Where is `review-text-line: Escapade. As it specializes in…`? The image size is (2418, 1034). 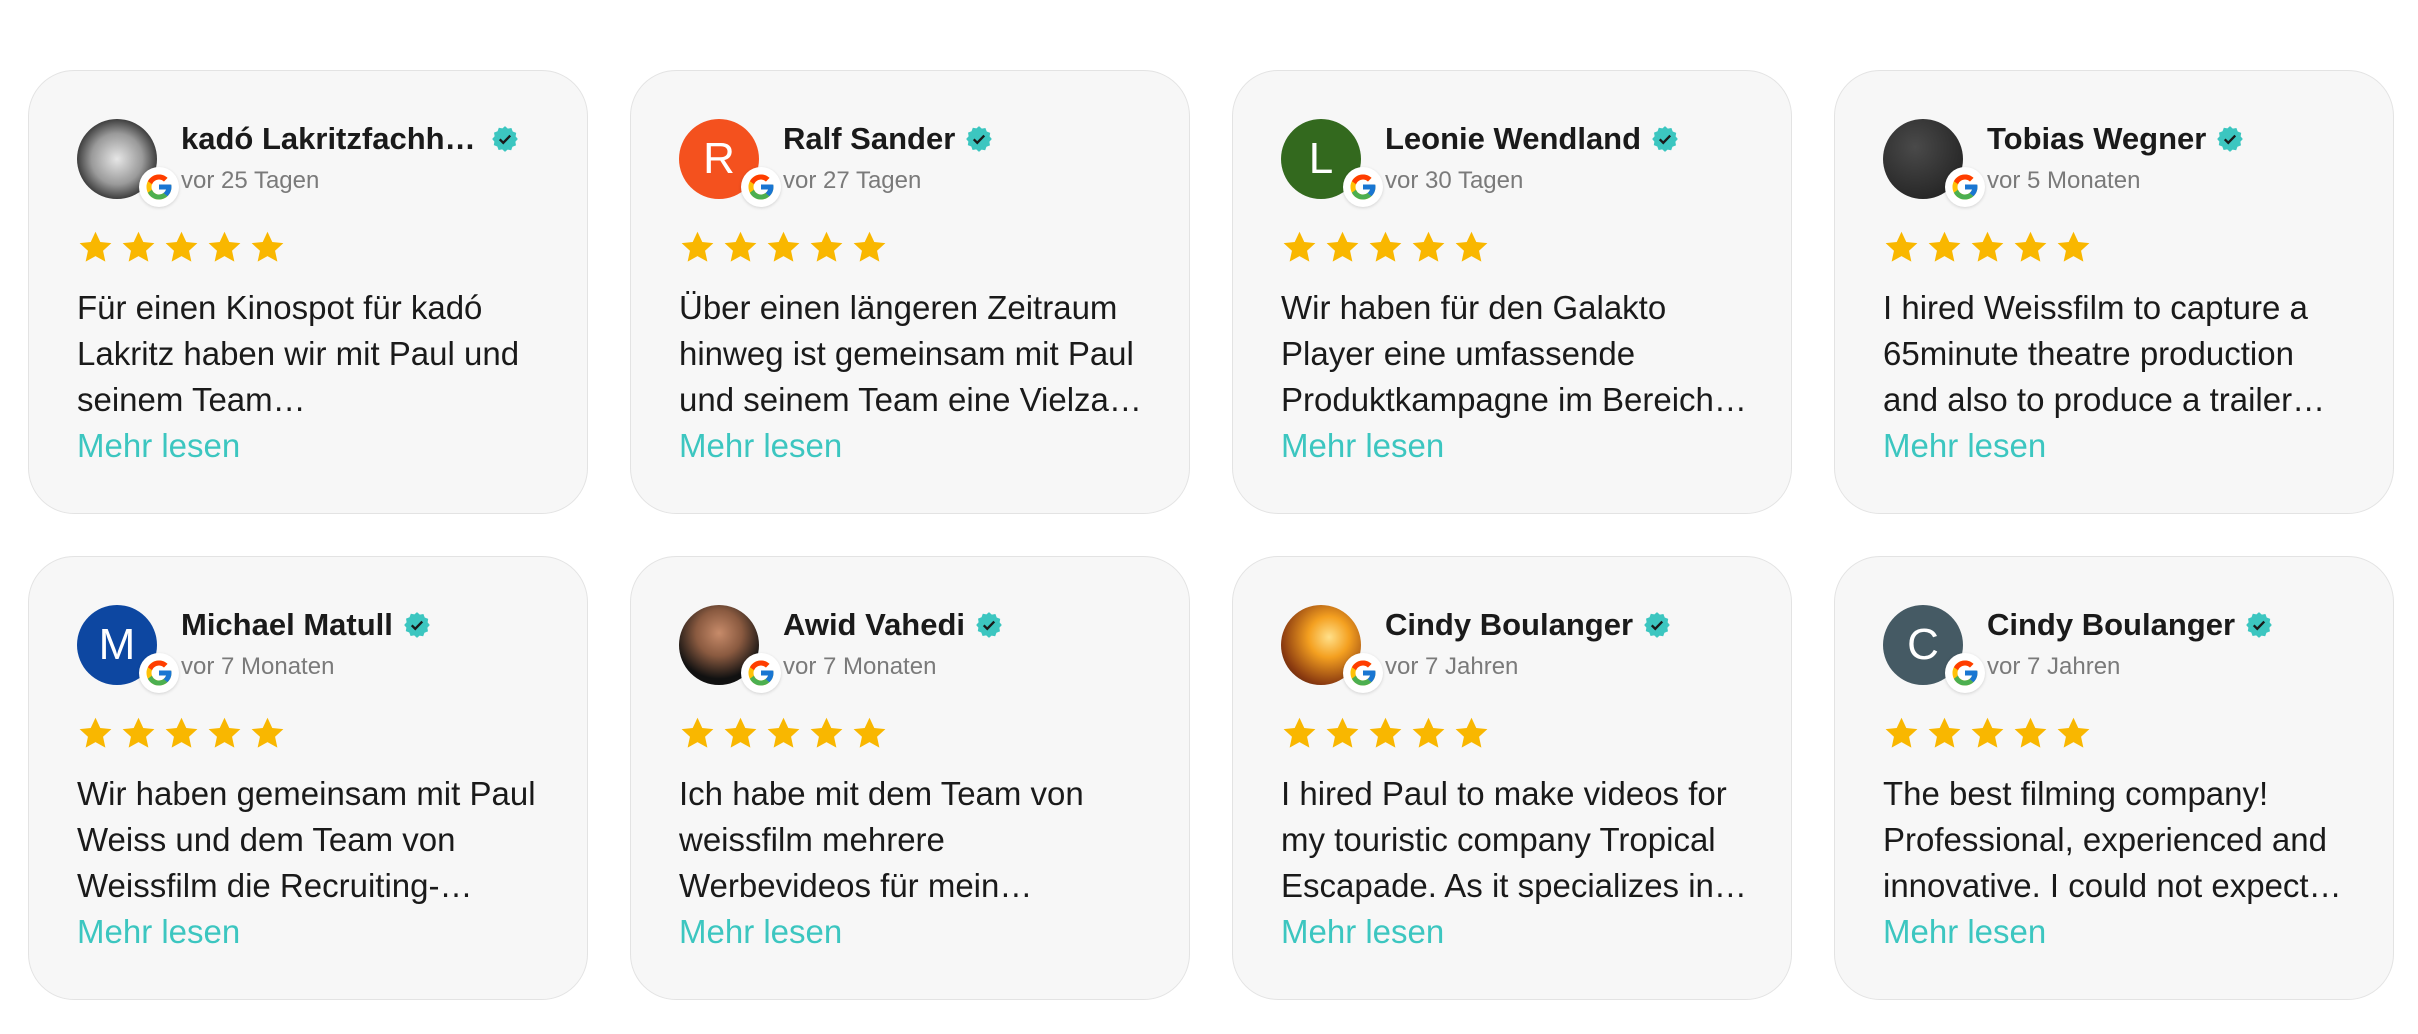
review-text-line: Escapade. As it specializes in… is located at coordinates (1512, 885).